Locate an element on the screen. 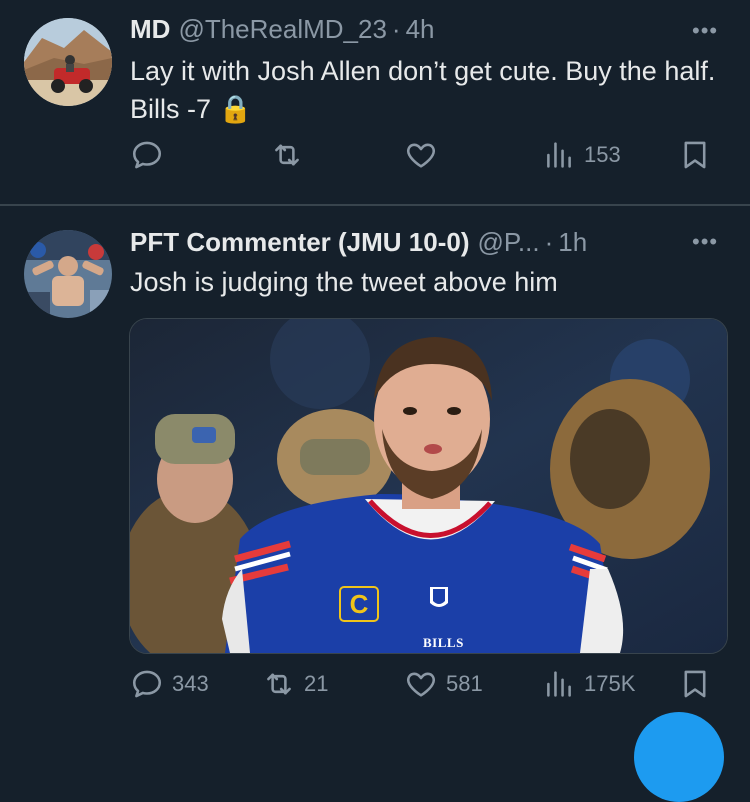 The height and width of the screenshot is (802, 750). timestamp: 4h is located at coordinates (420, 29).